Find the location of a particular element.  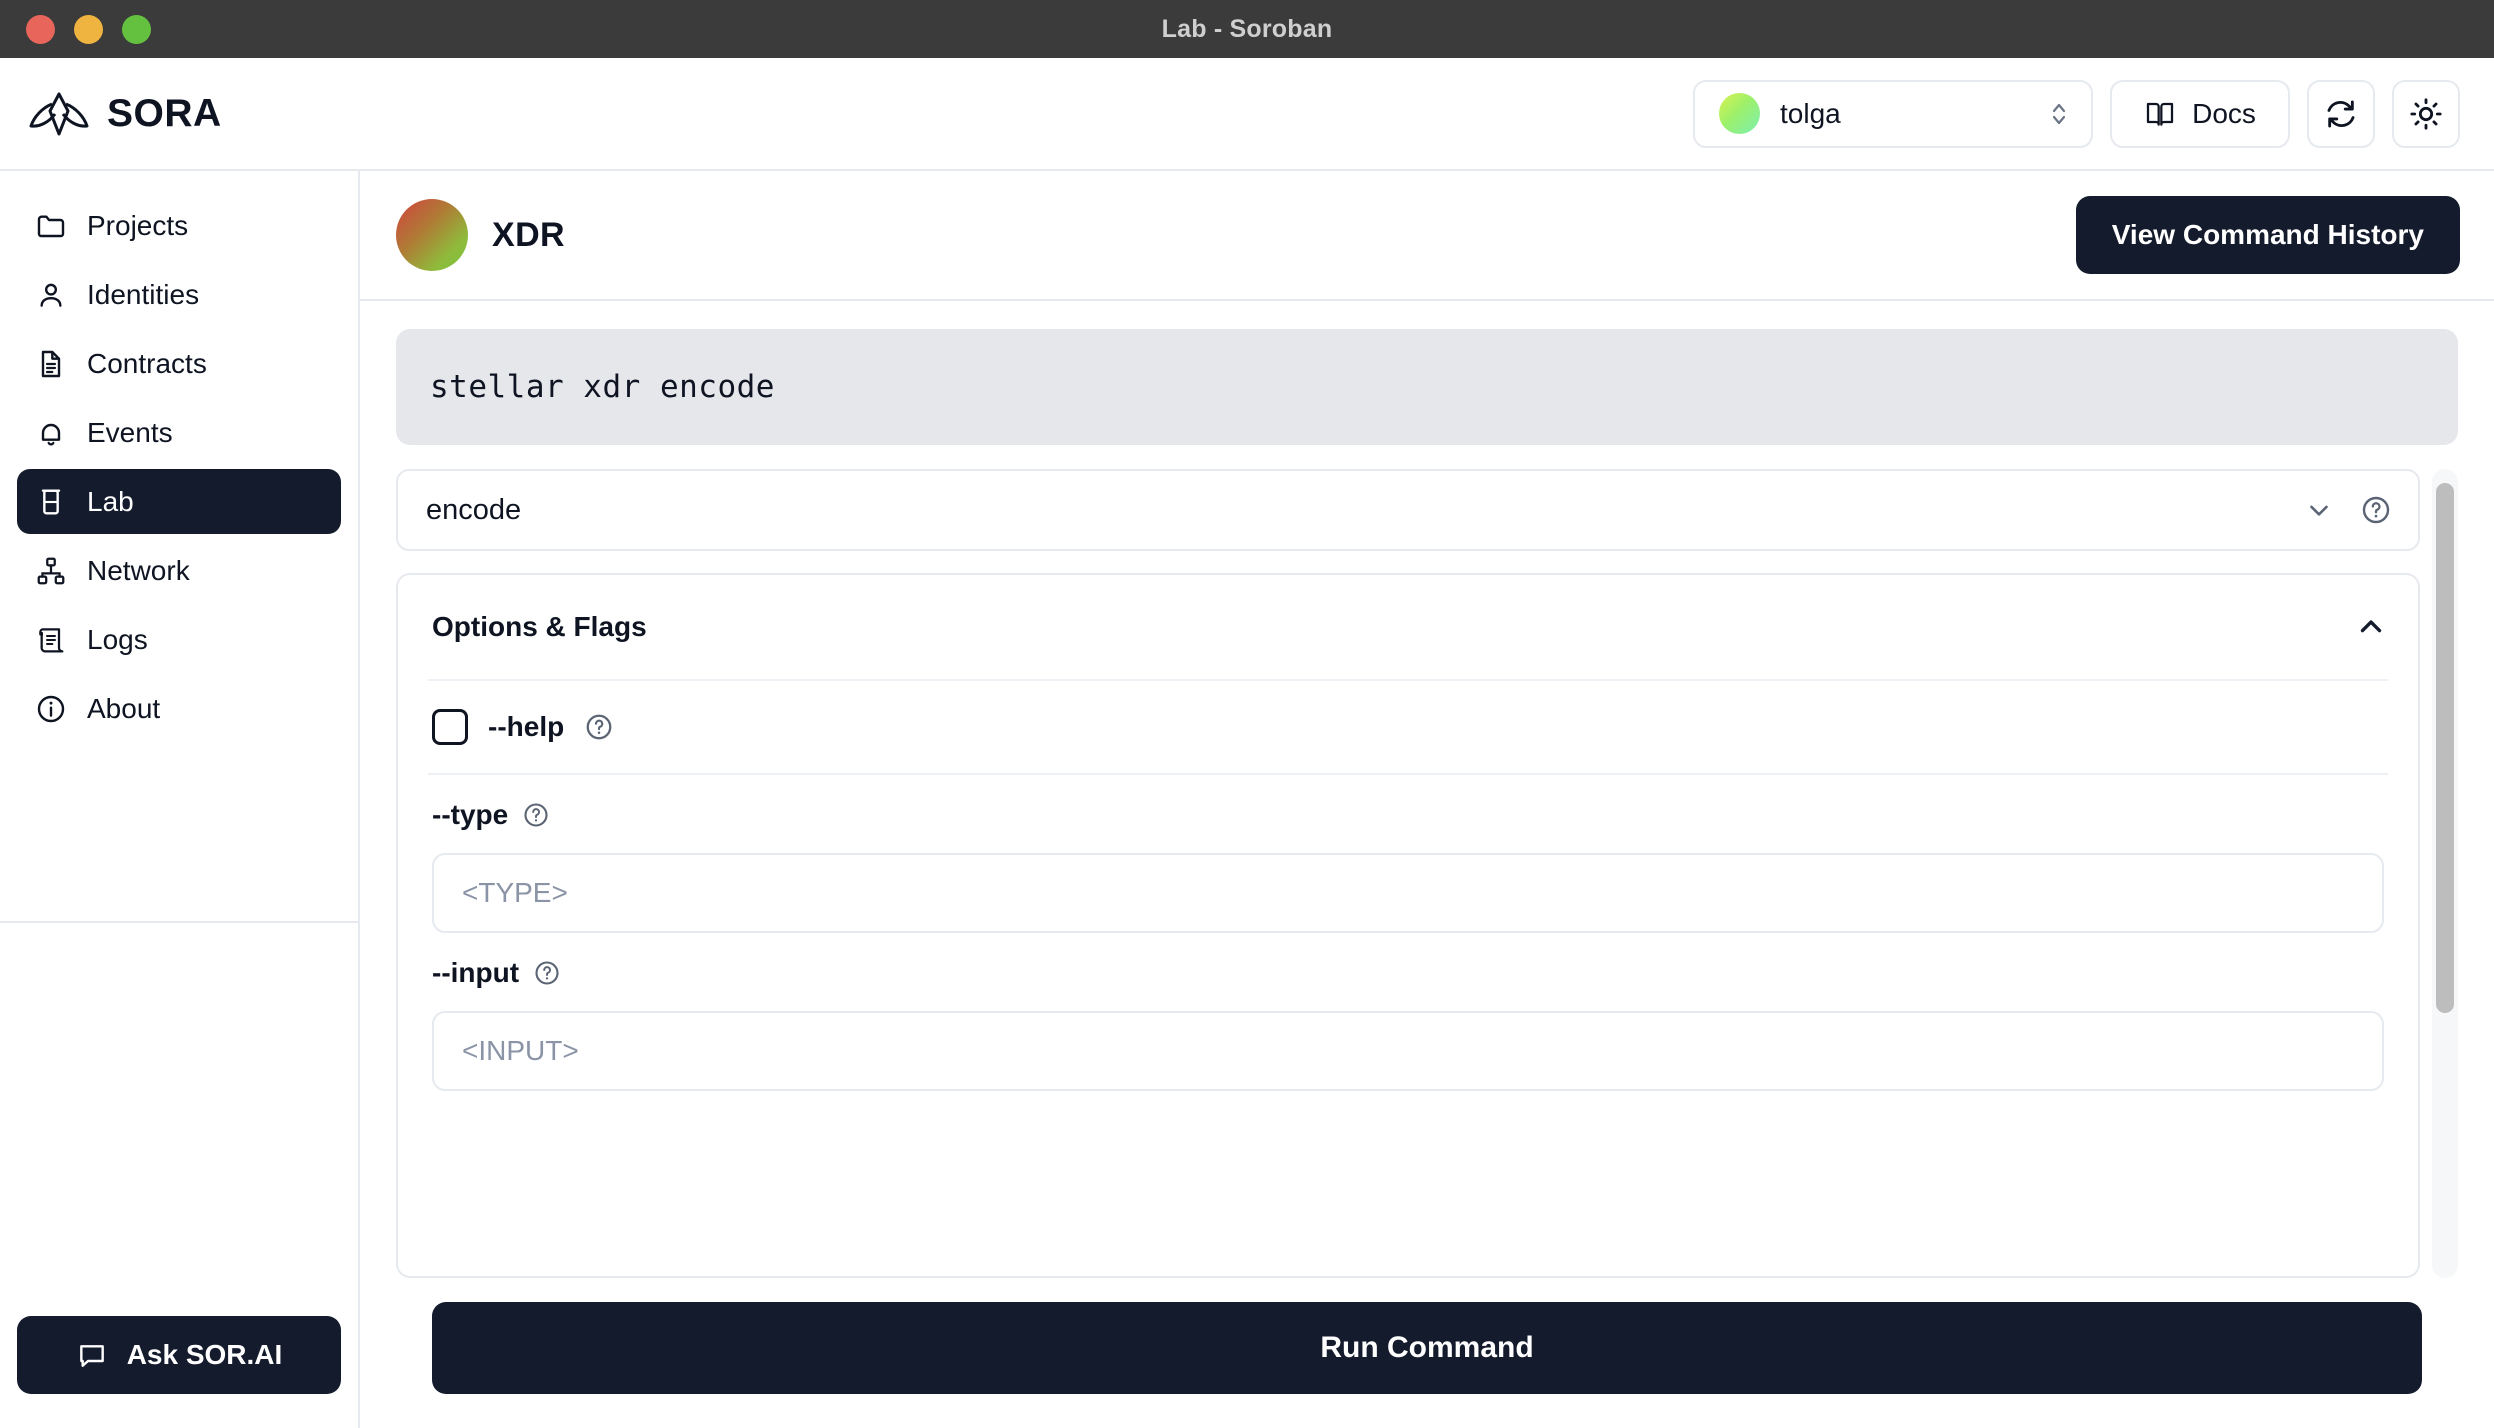

chevron-up-icon is located at coordinates (2371, 627).